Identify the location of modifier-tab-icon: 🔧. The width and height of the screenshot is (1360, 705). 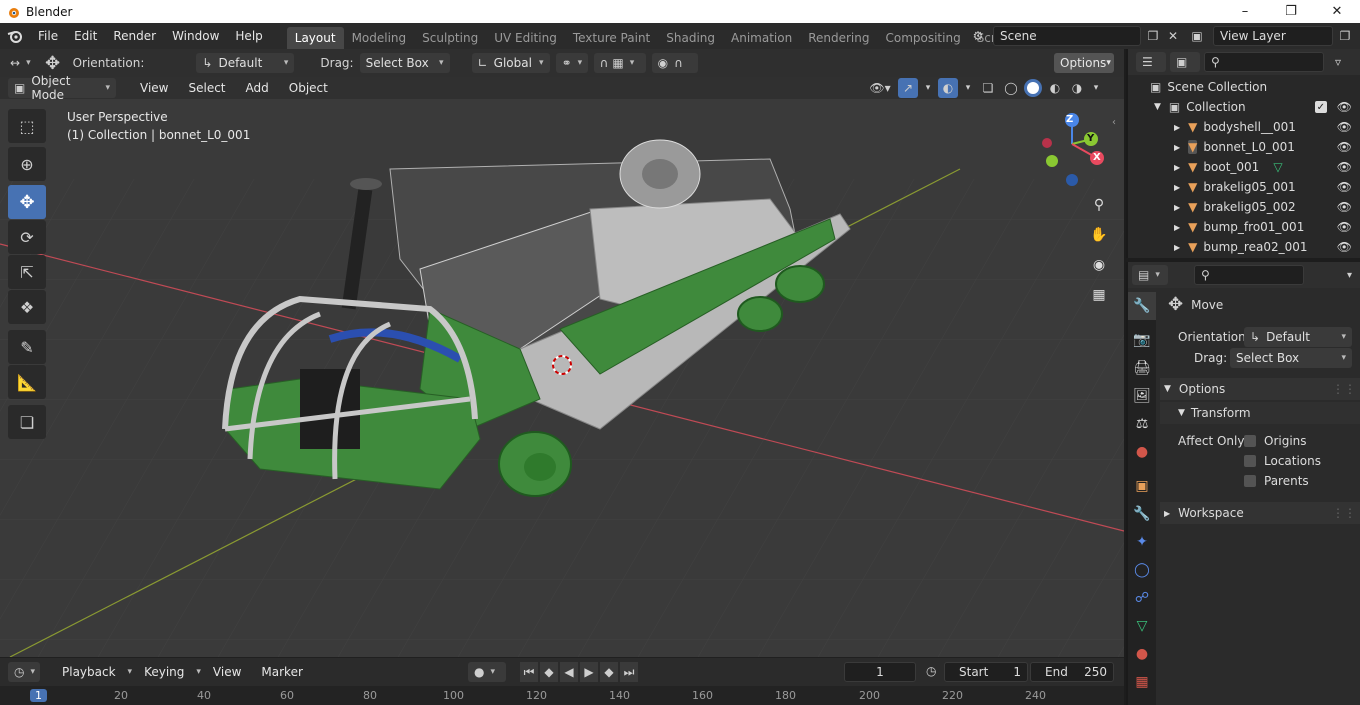
(1142, 514).